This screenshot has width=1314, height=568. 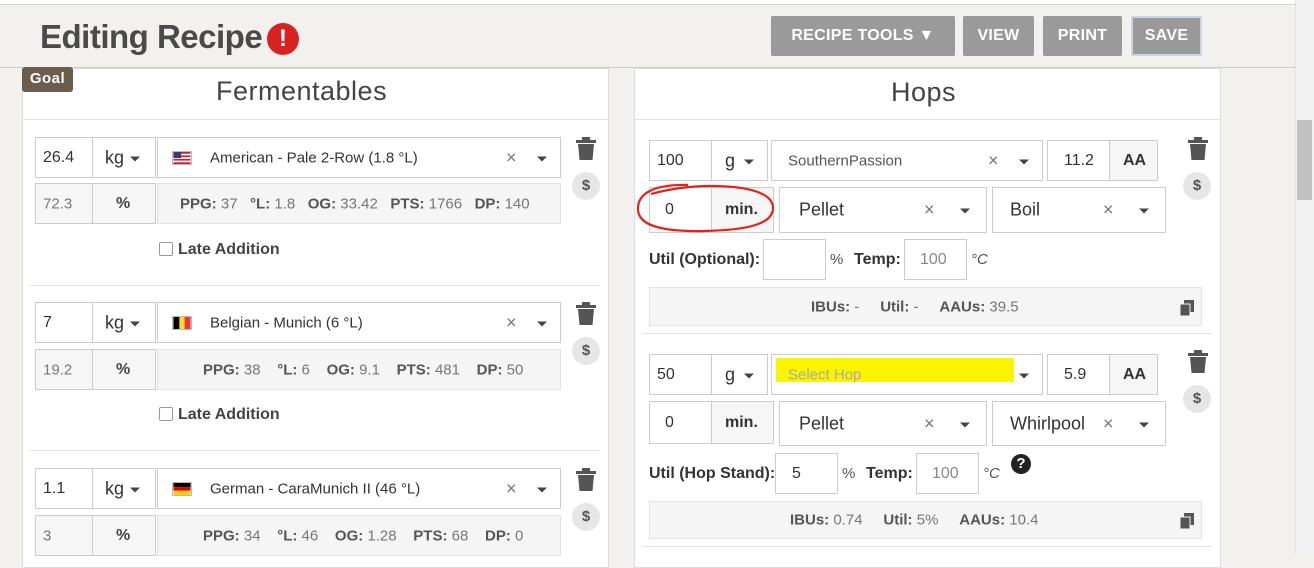 What do you see at coordinates (64, 322) in the screenshot?
I see `fermentable-amount-input: 7` at bounding box center [64, 322].